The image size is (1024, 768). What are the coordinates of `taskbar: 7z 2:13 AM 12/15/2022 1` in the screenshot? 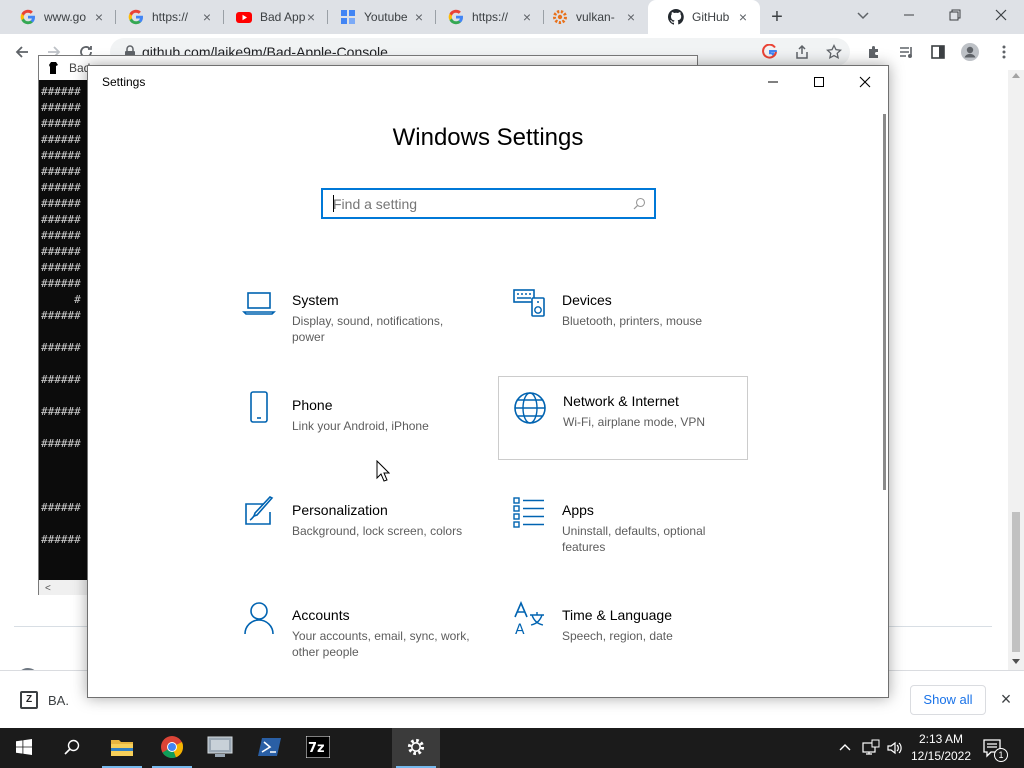 It's located at (512, 748).